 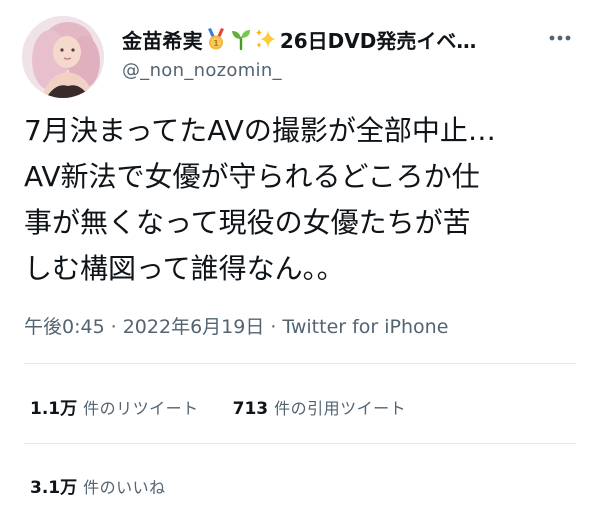 I want to click on engagement-stats-row: 1.1万 件のリツイート 713 件の引用ツイート, so click(x=235, y=406).